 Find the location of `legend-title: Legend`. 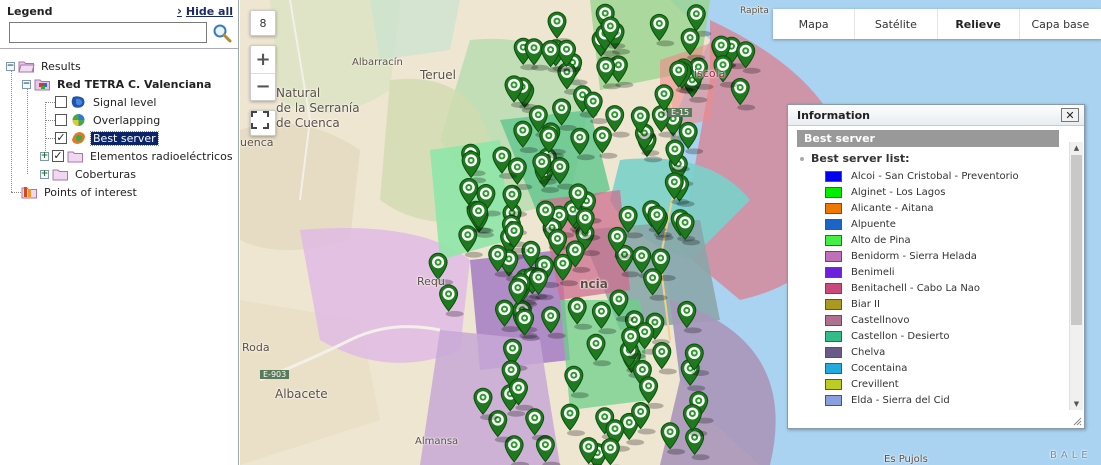

legend-title: Legend is located at coordinates (30, 11).